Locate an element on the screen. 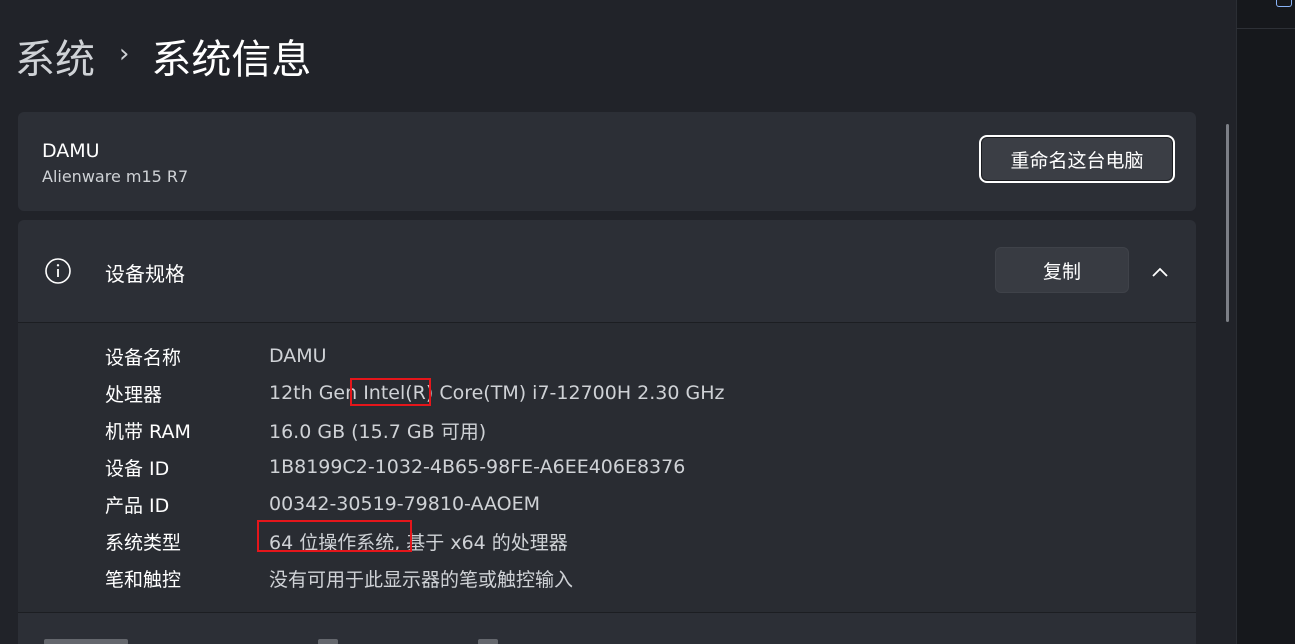 The width and height of the screenshot is (1295, 644). spec-row-pen-touch: 笔和触控 没有可用于此显示器的笔或触控输入 is located at coordinates (339, 578).